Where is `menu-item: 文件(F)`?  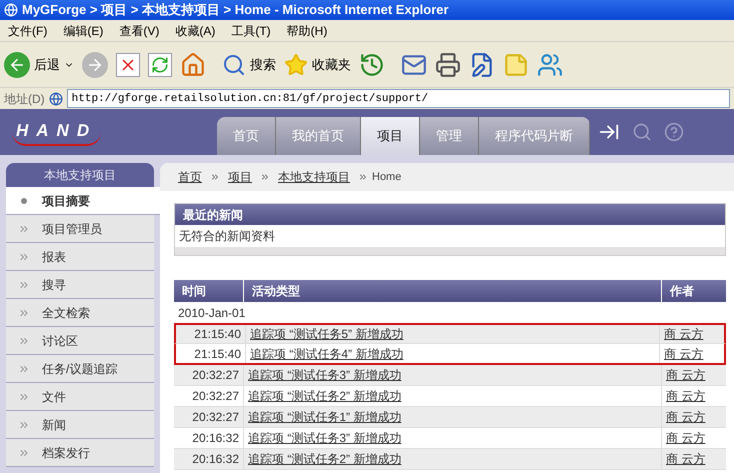 menu-item: 文件(F) is located at coordinates (28, 31).